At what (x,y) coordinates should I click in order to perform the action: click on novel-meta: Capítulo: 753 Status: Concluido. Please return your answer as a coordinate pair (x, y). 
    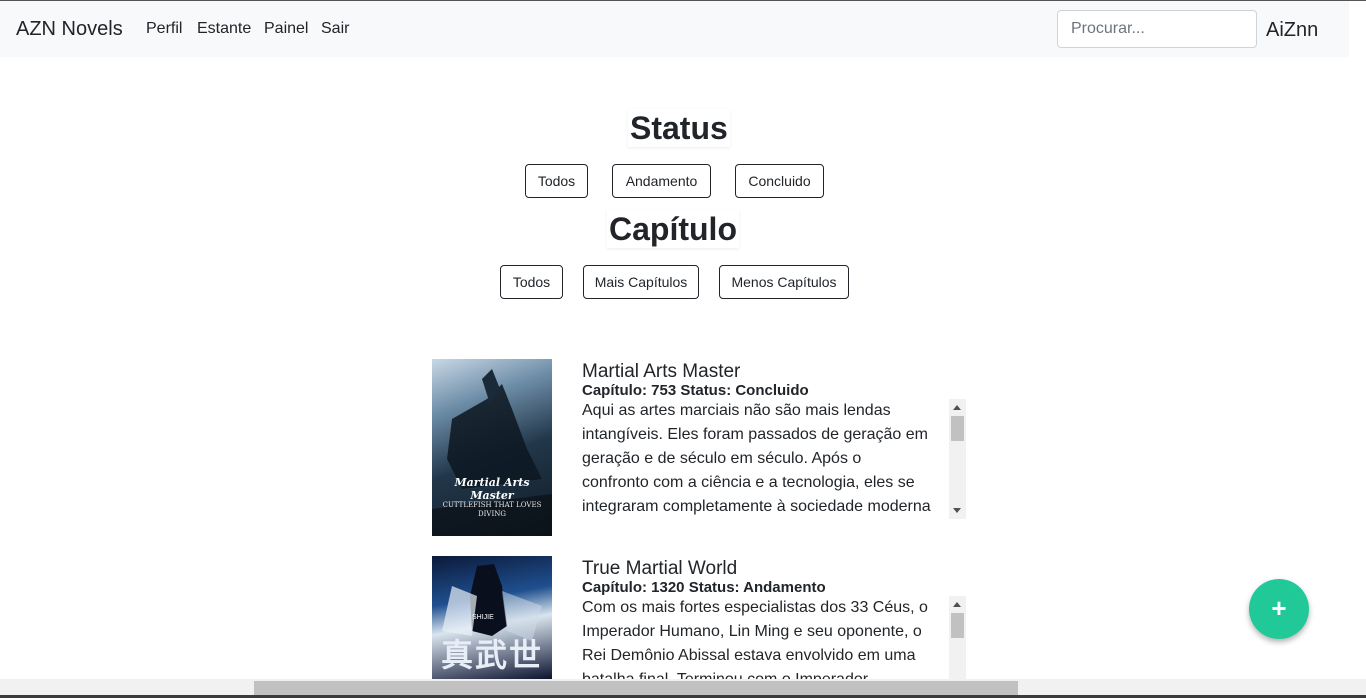
    Looking at the image, I should click on (695, 390).